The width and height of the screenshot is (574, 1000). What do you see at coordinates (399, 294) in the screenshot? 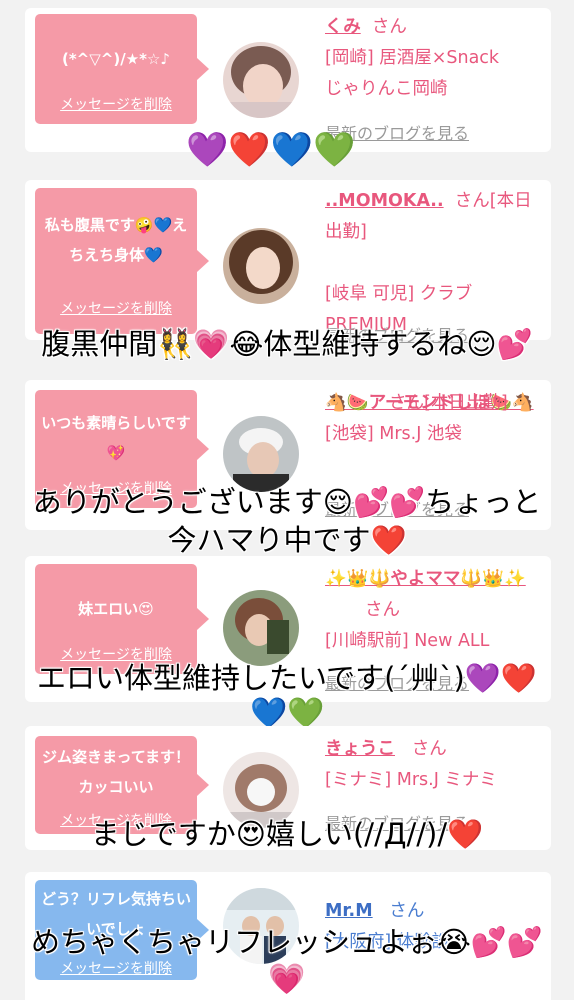
I see `shop-location: [岐阜 可児] クラブ` at bounding box center [399, 294].